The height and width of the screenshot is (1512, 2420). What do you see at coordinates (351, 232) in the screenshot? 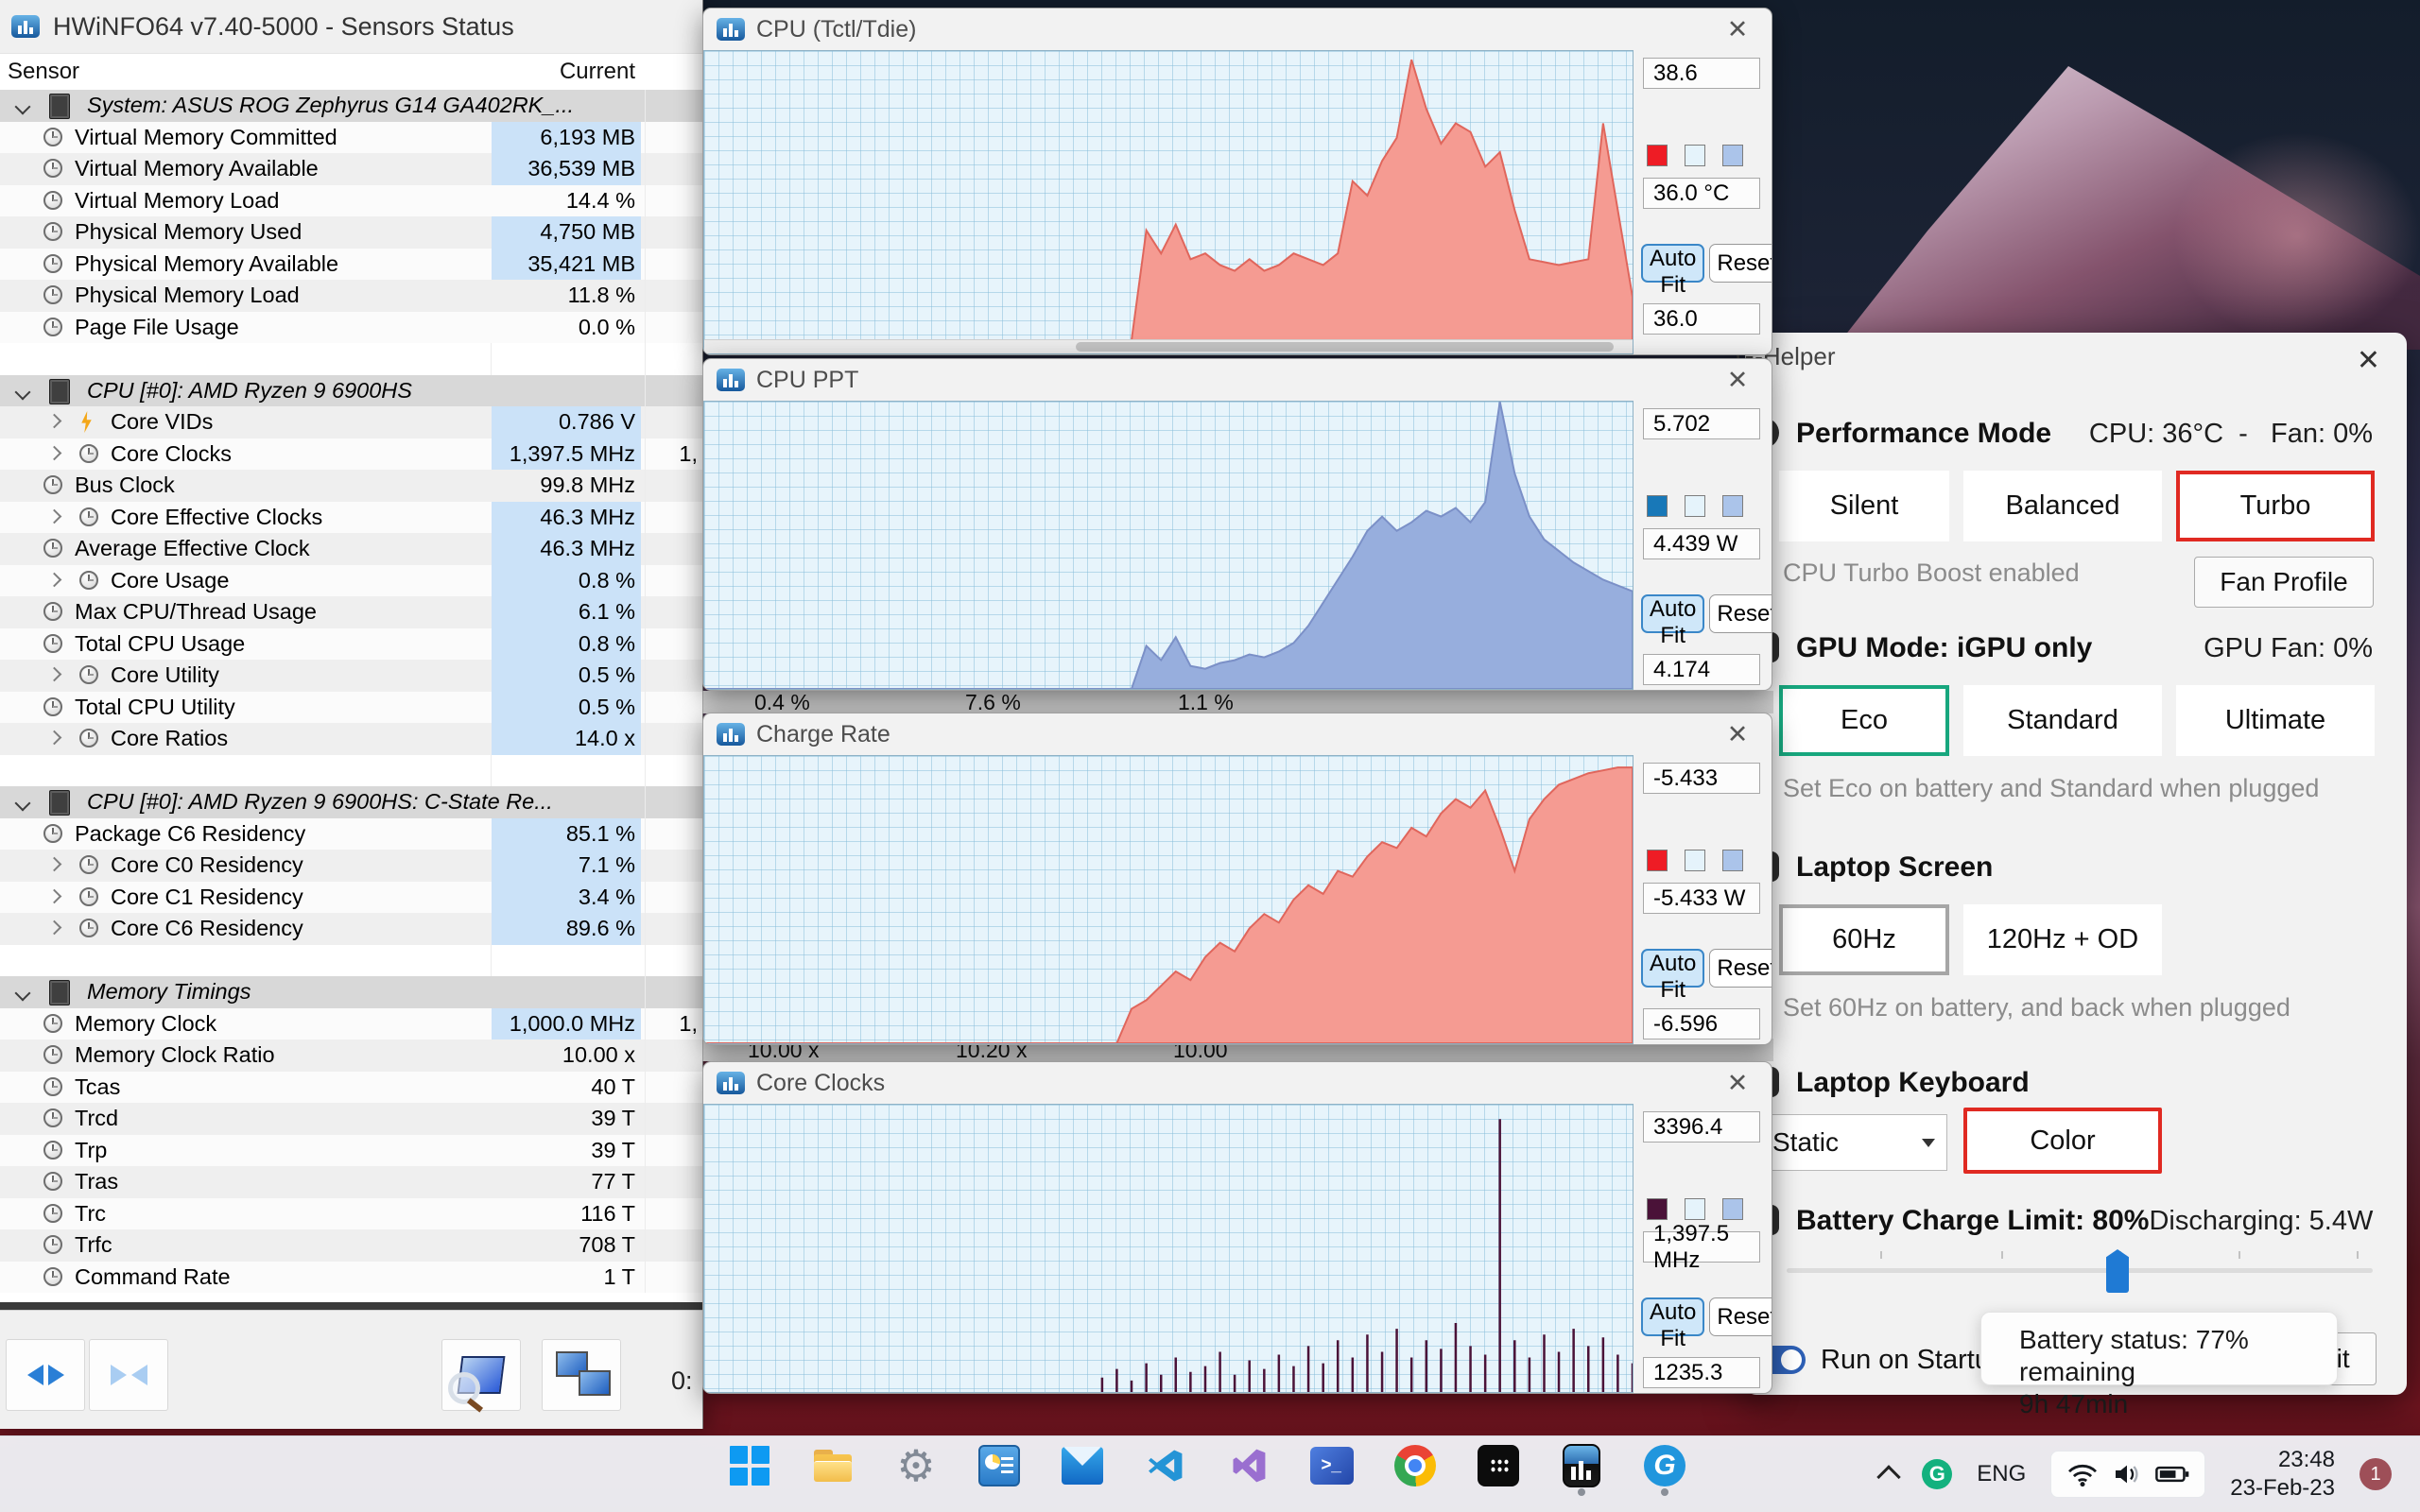
I see `sensor-row: Physical Memory Used 4,750 MB` at bounding box center [351, 232].